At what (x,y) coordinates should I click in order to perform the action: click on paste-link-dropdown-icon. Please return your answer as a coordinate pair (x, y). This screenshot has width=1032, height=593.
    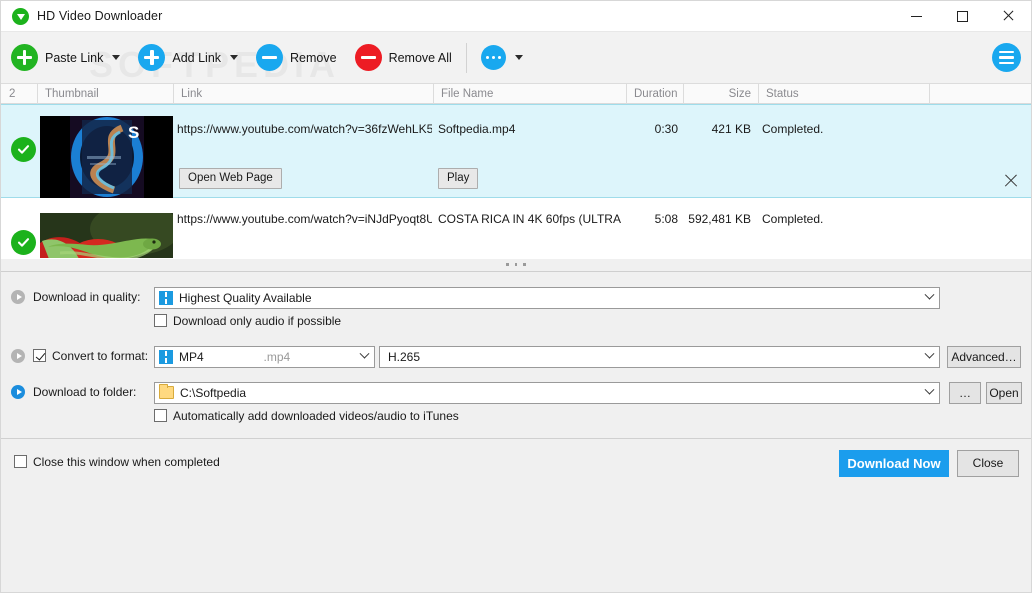
    Looking at the image, I should click on (116, 57).